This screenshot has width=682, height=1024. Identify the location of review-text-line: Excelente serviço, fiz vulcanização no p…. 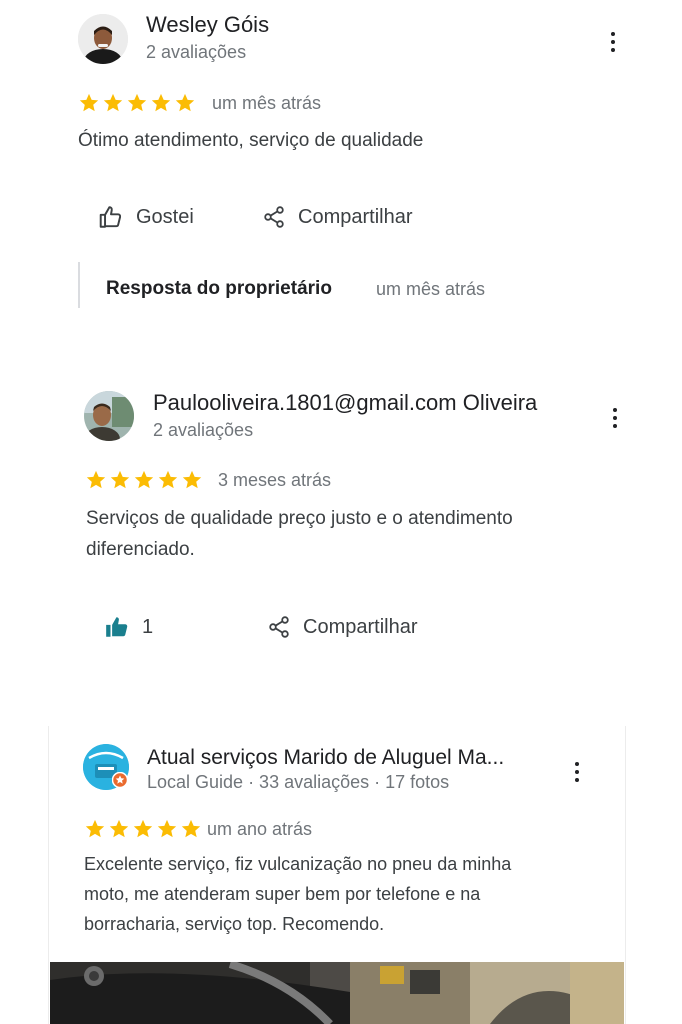
(298, 864).